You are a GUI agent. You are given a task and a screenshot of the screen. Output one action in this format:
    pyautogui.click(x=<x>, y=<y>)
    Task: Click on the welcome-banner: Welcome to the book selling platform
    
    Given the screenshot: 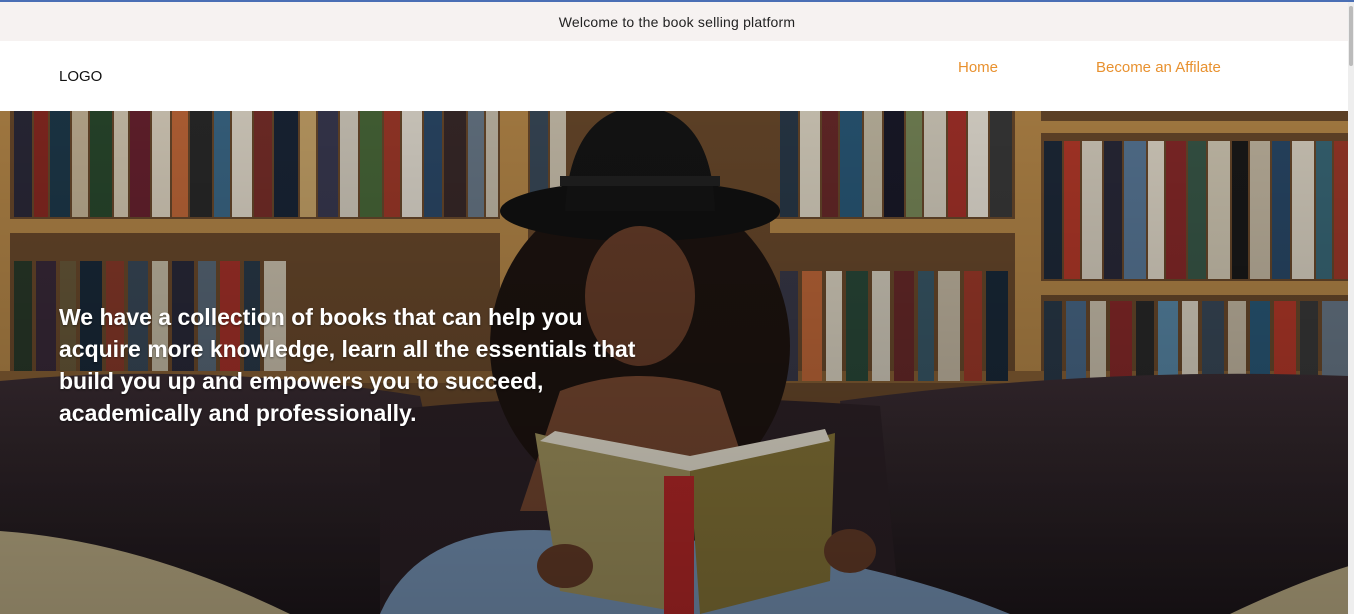 What is the action you would take?
    pyautogui.click(x=677, y=20)
    